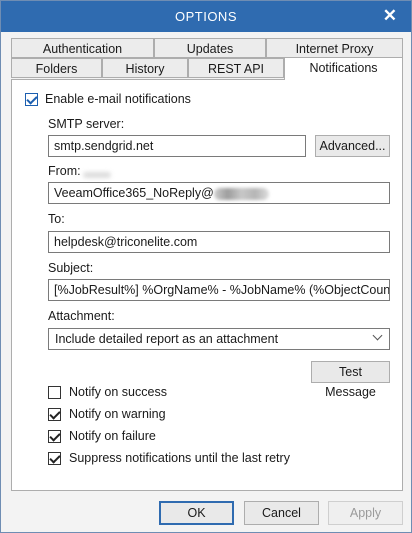 The width and height of the screenshot is (412, 533). Describe the element at coordinates (219, 242) in the screenshot. I see `to-input: helpdesk@triconelite.com` at that location.